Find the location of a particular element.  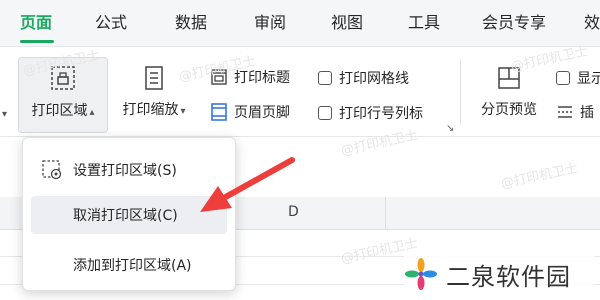

pinwheel-logo-icon is located at coordinates (421, 274).